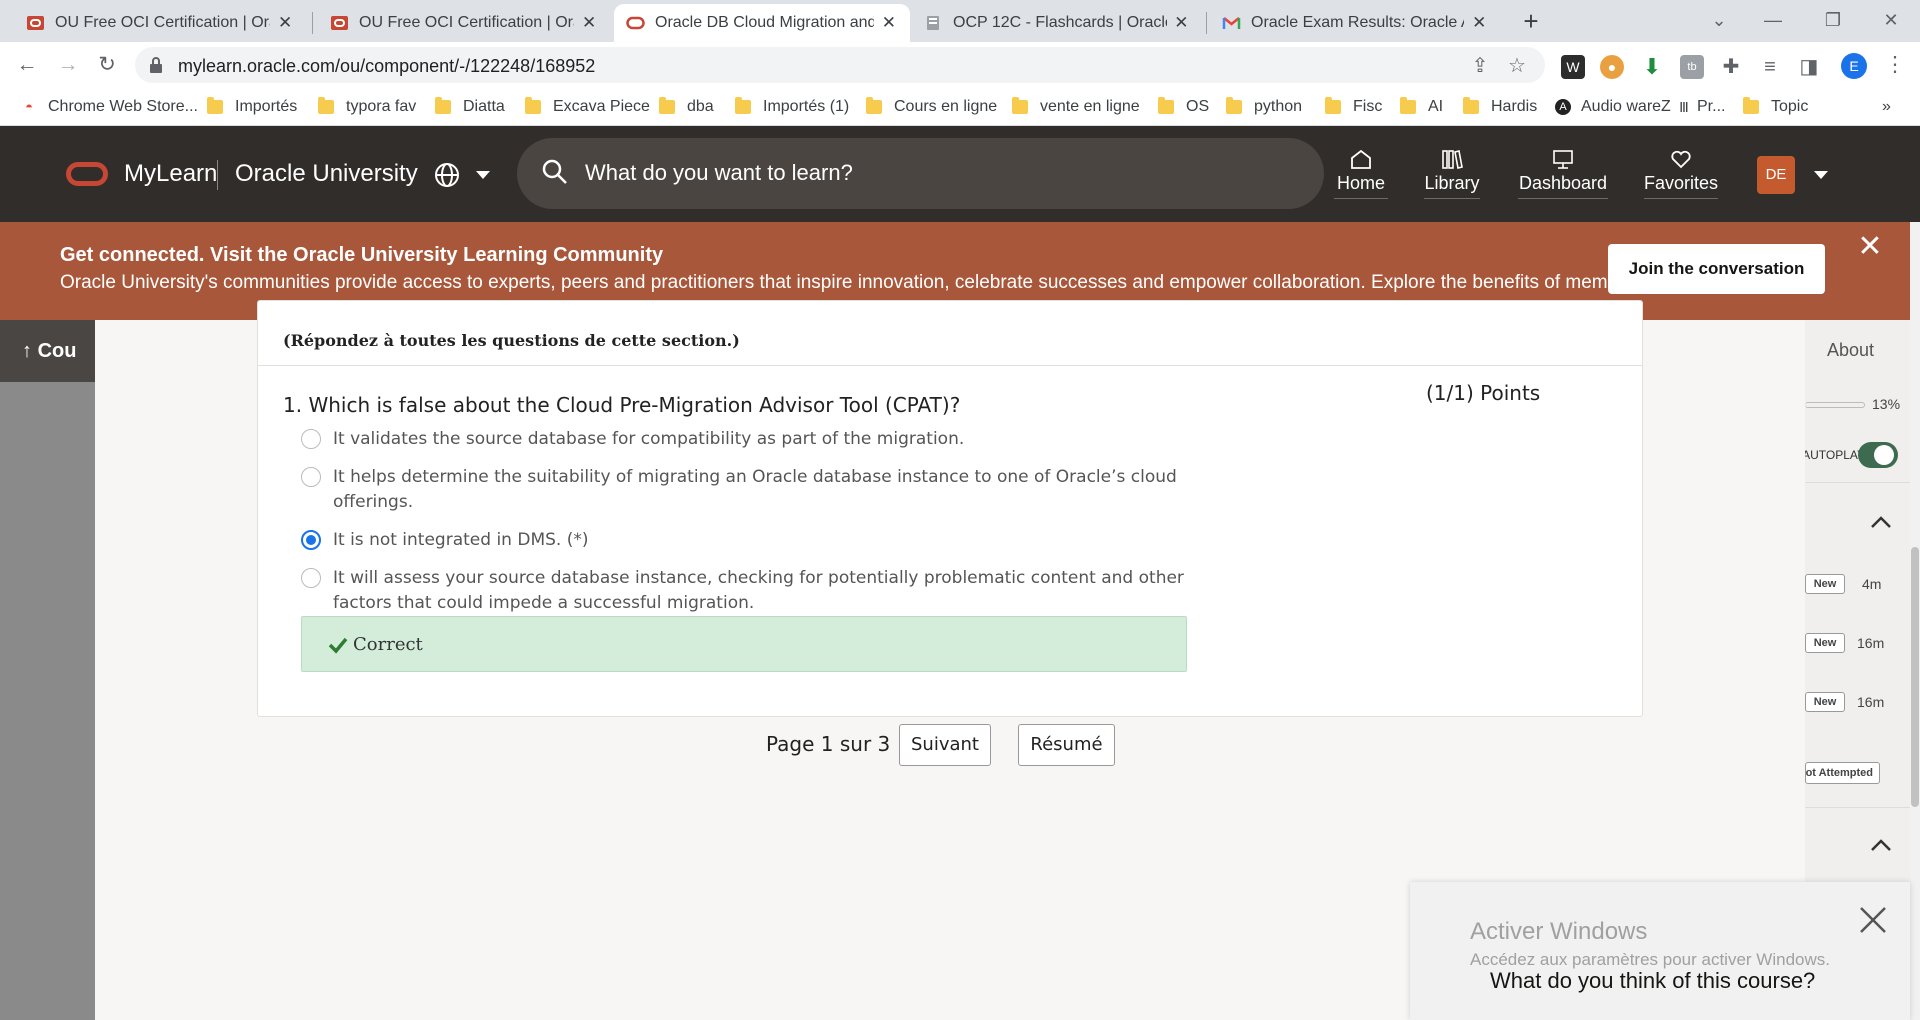 The image size is (1920, 1020). I want to click on scrollbar-thumb, so click(1915, 677).